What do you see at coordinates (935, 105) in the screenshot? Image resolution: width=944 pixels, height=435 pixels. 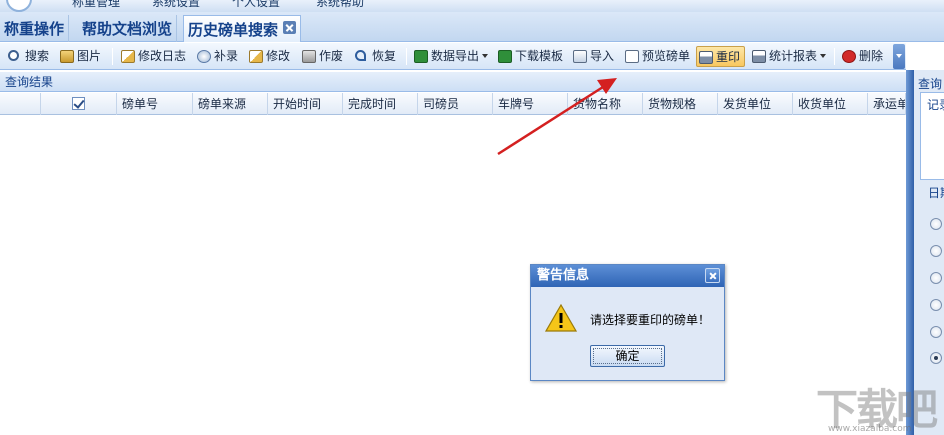 I see `record-group-label: 记录` at bounding box center [935, 105].